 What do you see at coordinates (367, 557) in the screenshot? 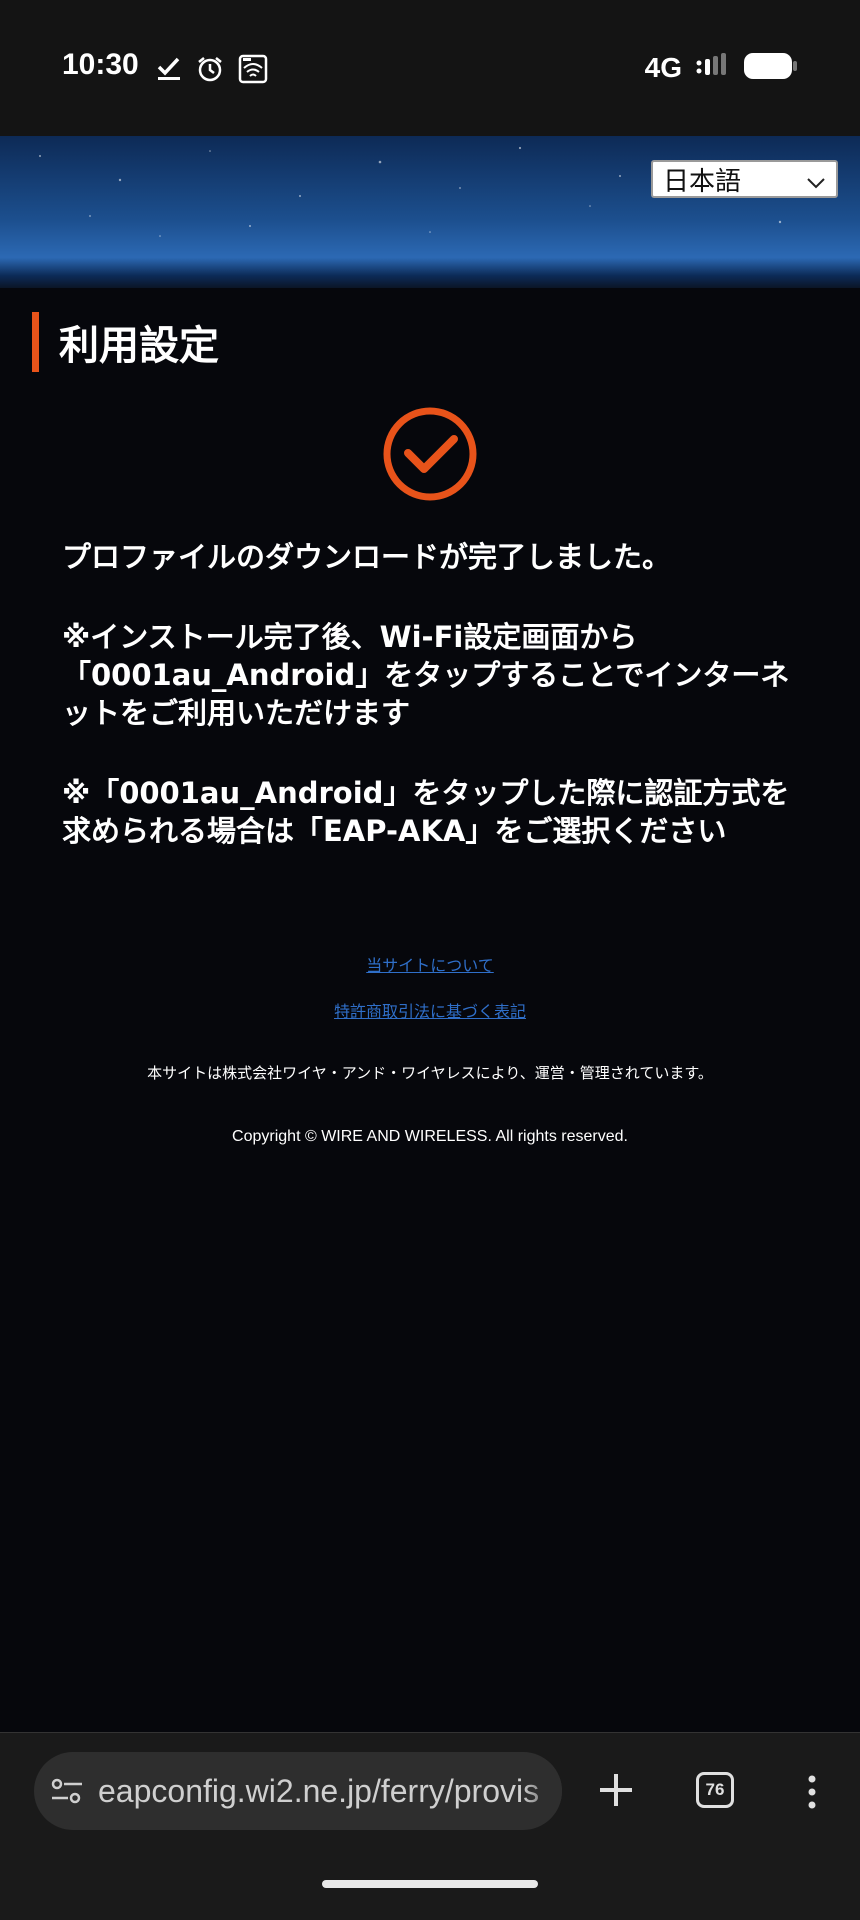
I see `success-message: プロファイルのダウンロードが完了しました。` at bounding box center [367, 557].